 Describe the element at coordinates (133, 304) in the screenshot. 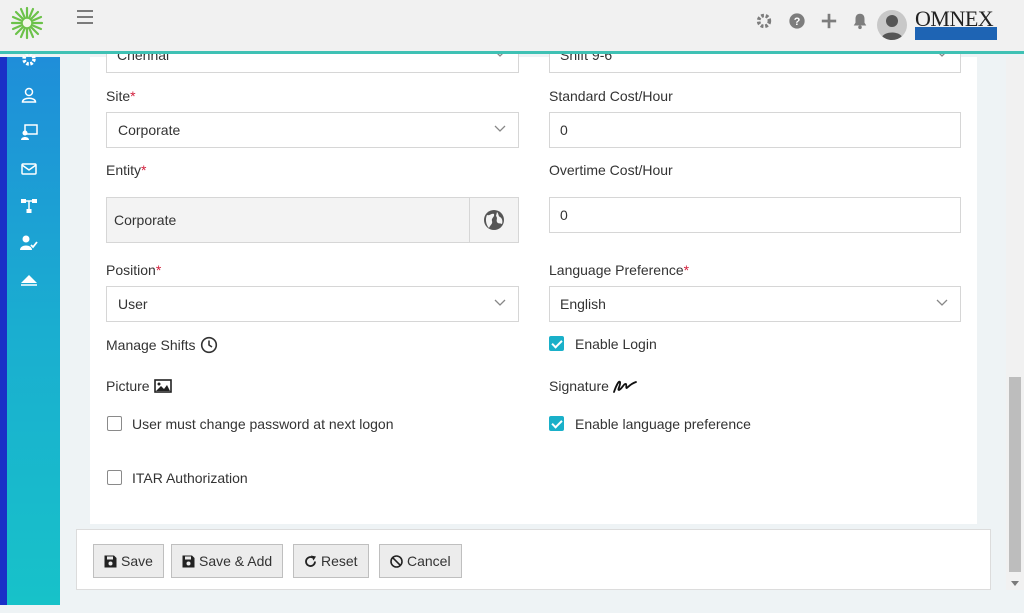

I see `position-value: User` at that location.